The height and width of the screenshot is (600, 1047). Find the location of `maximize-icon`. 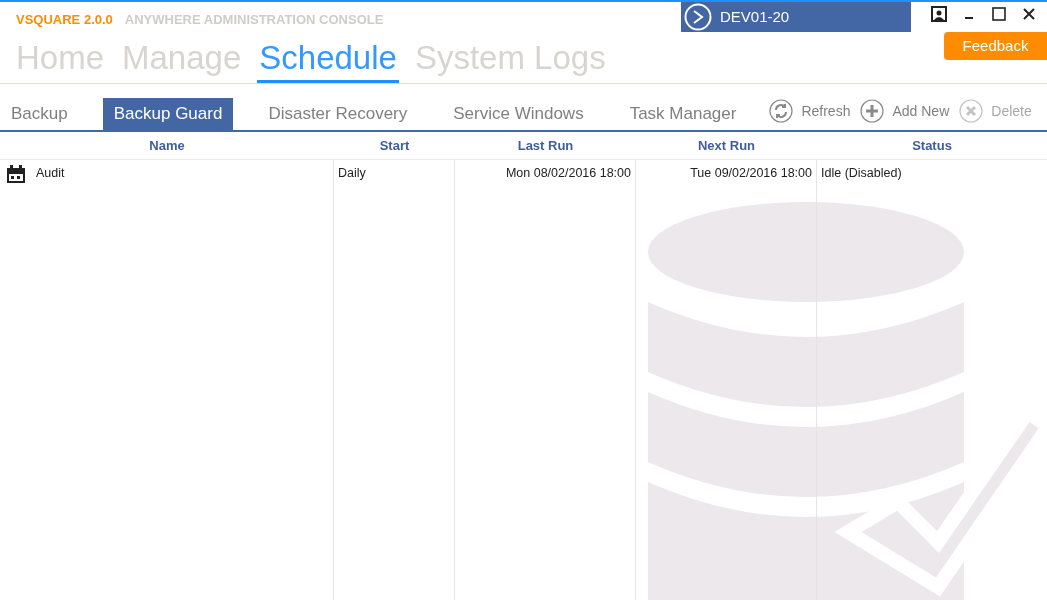

maximize-icon is located at coordinates (999, 14).